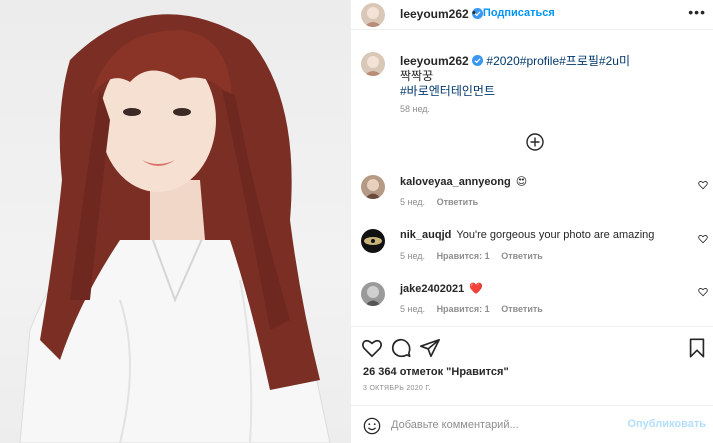 Image resolution: width=713 pixels, height=443 pixels. I want to click on caption-avatar, so click(373, 64).